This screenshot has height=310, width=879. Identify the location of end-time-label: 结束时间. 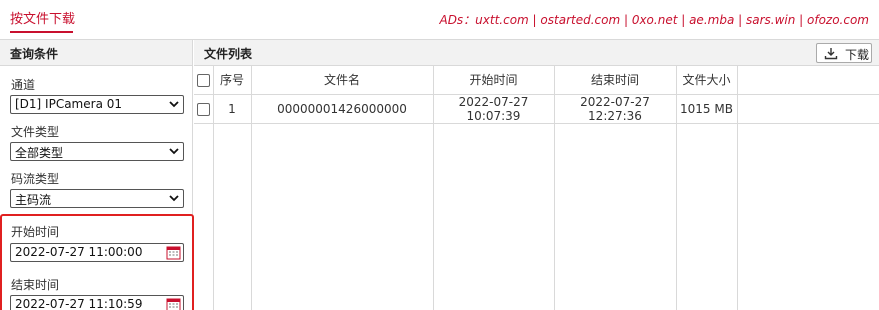
(35, 285).